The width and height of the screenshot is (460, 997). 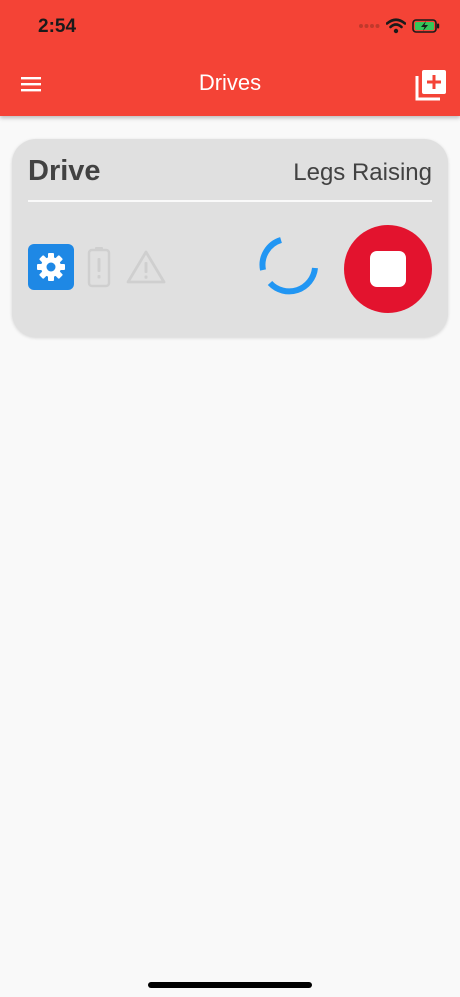 I want to click on drive-settings-button, so click(x=51, y=267).